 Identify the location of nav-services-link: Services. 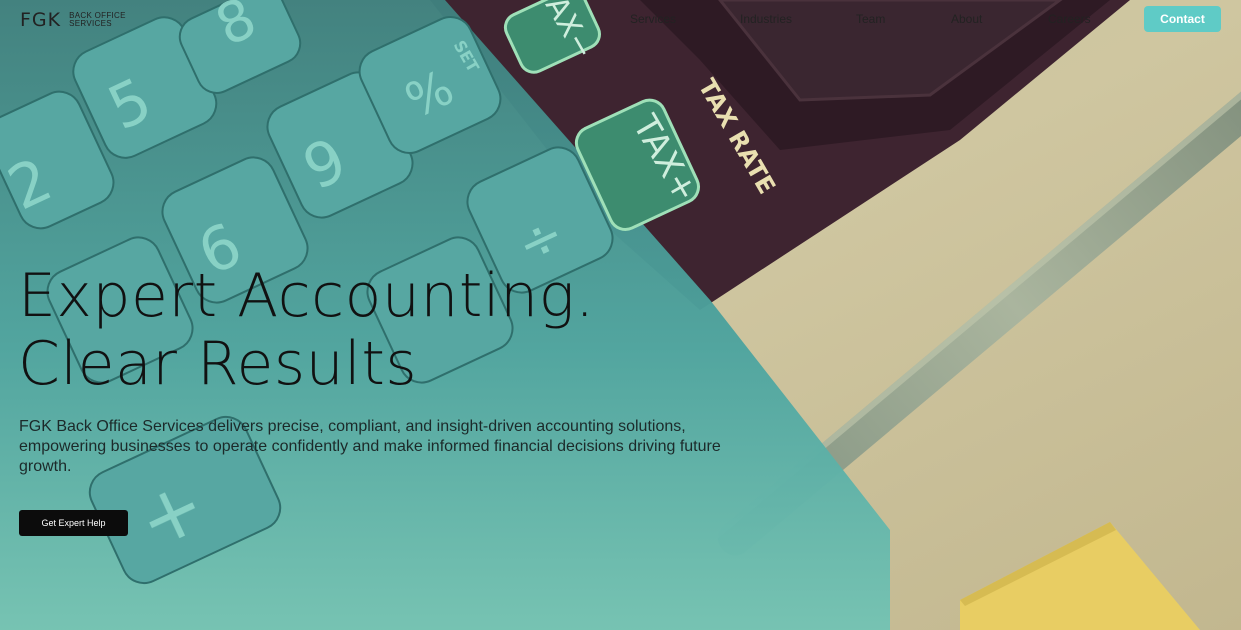
(653, 19).